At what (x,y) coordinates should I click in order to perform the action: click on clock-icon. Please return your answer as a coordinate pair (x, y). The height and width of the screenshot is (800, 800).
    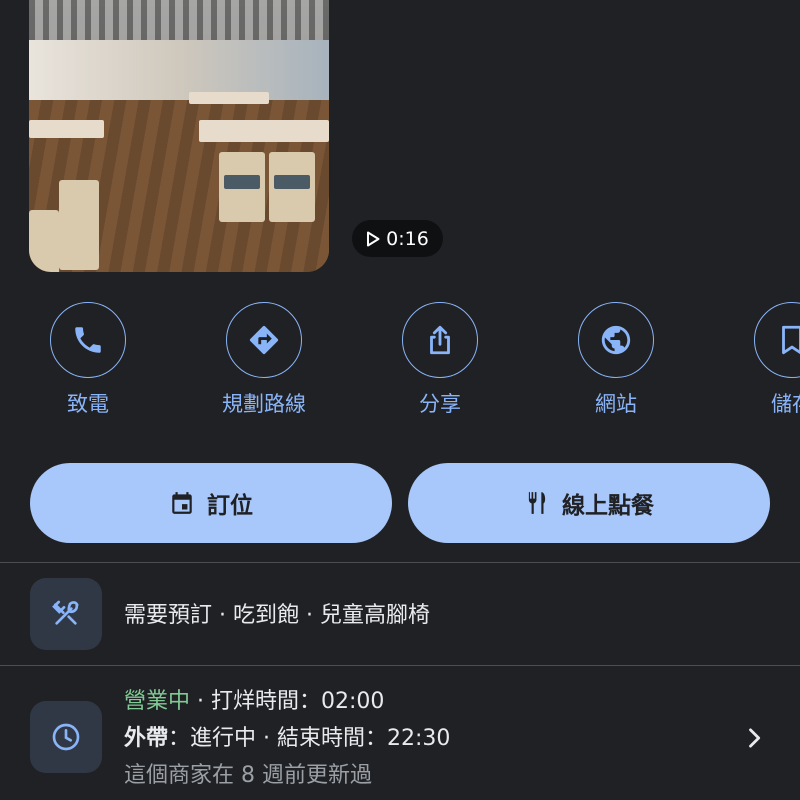
    Looking at the image, I should click on (66, 737).